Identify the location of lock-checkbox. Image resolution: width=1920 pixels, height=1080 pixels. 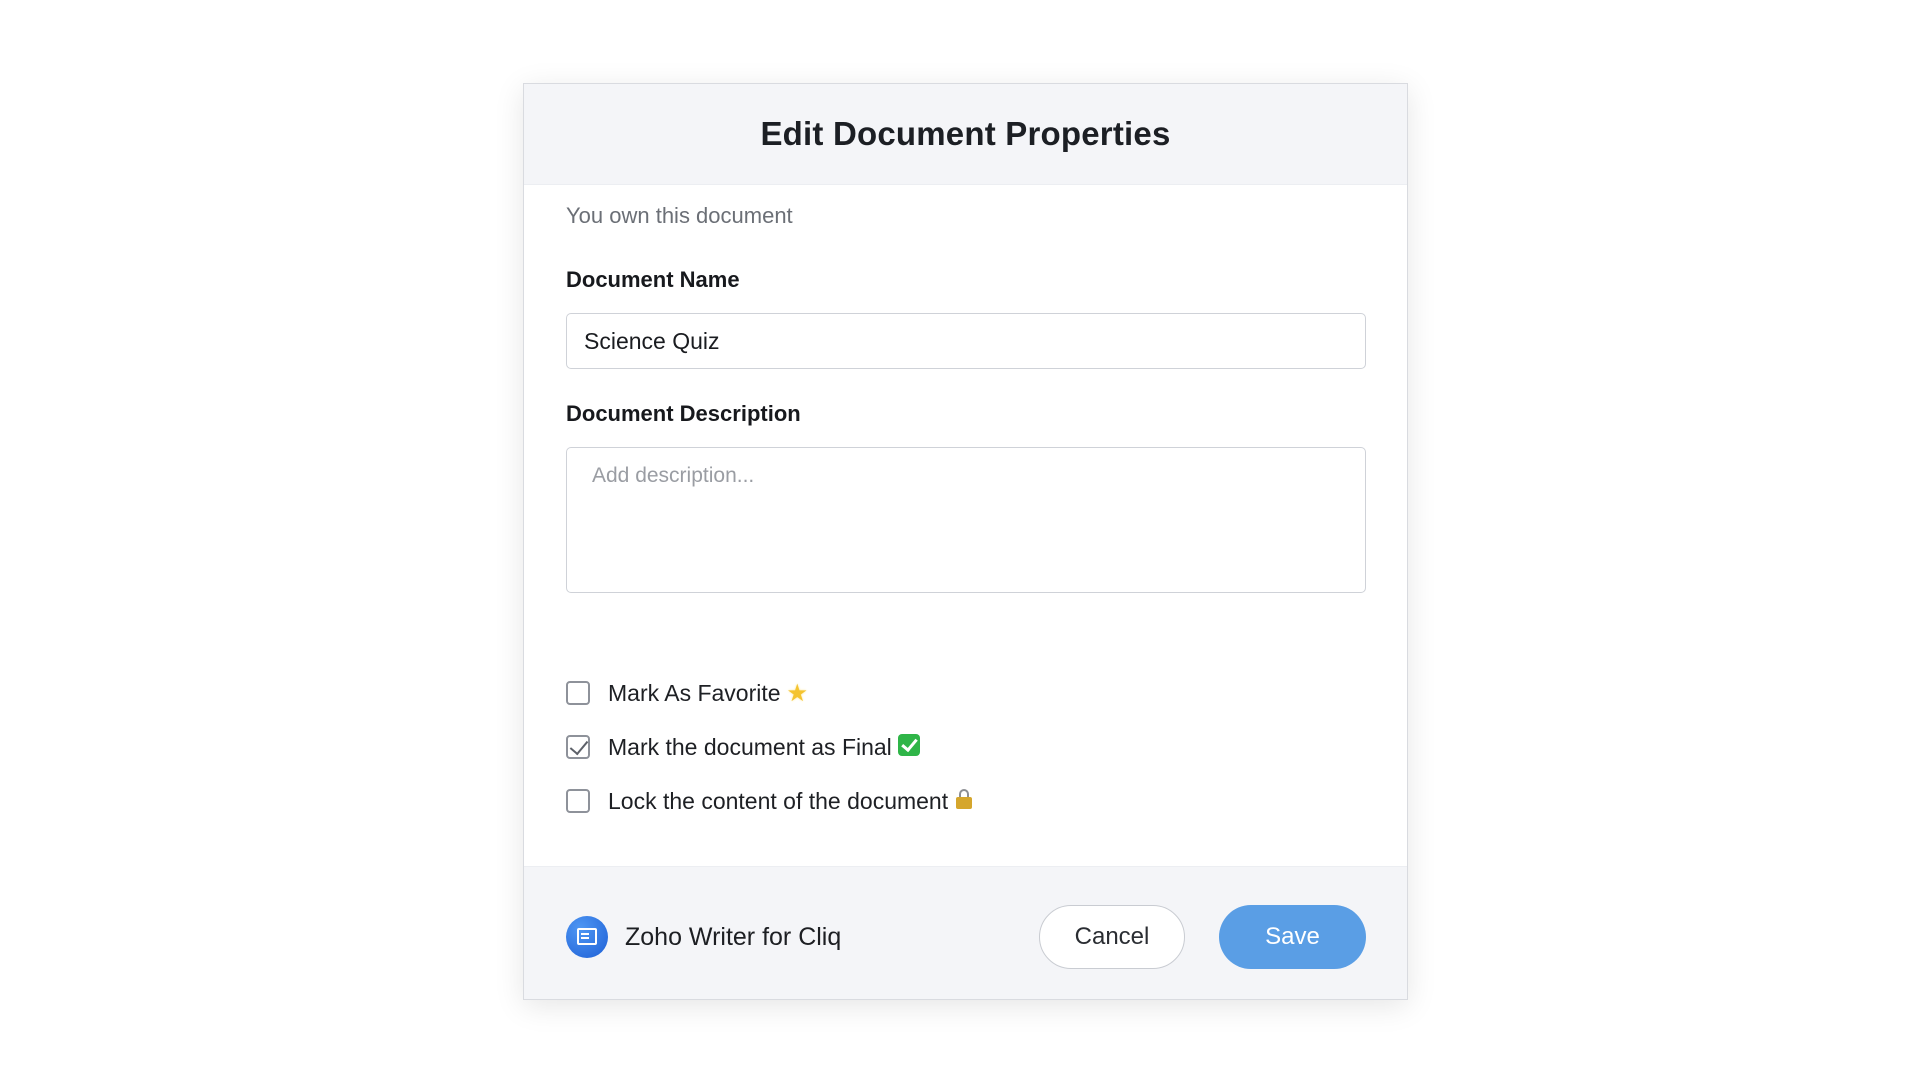
(578, 801).